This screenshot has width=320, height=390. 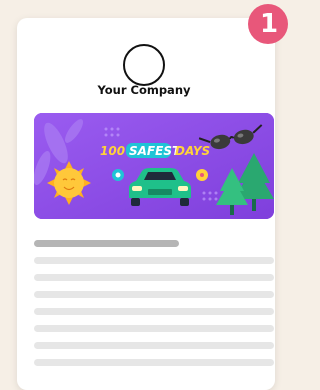 I want to click on company-name: Your Company, so click(x=144, y=90).